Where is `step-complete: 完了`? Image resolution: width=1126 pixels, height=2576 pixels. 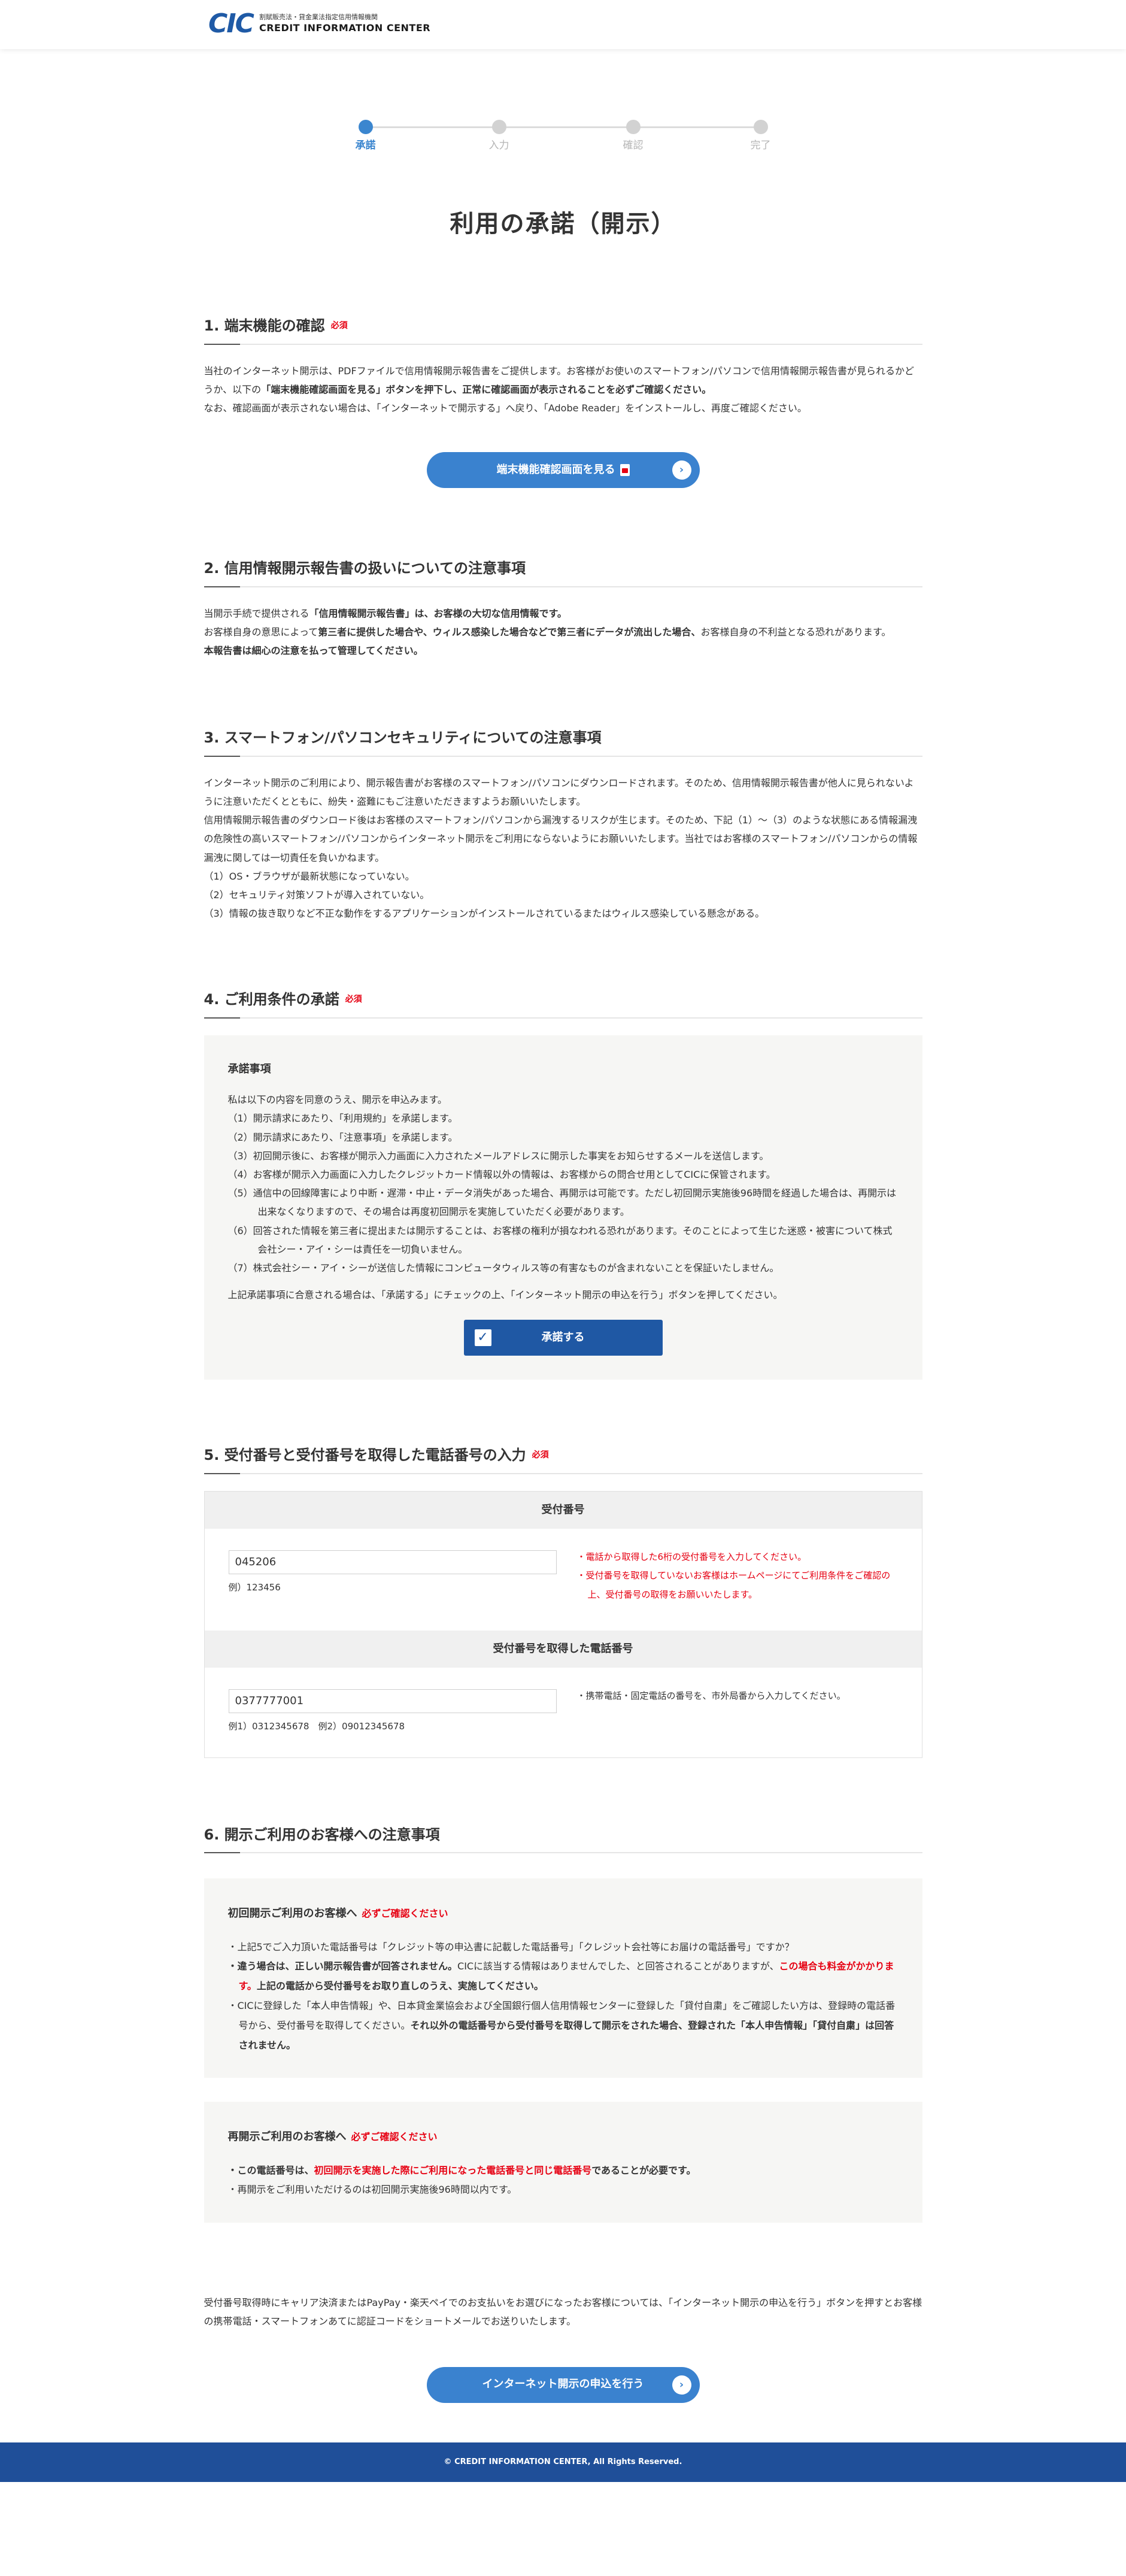
step-complete: 完了 is located at coordinates (761, 136).